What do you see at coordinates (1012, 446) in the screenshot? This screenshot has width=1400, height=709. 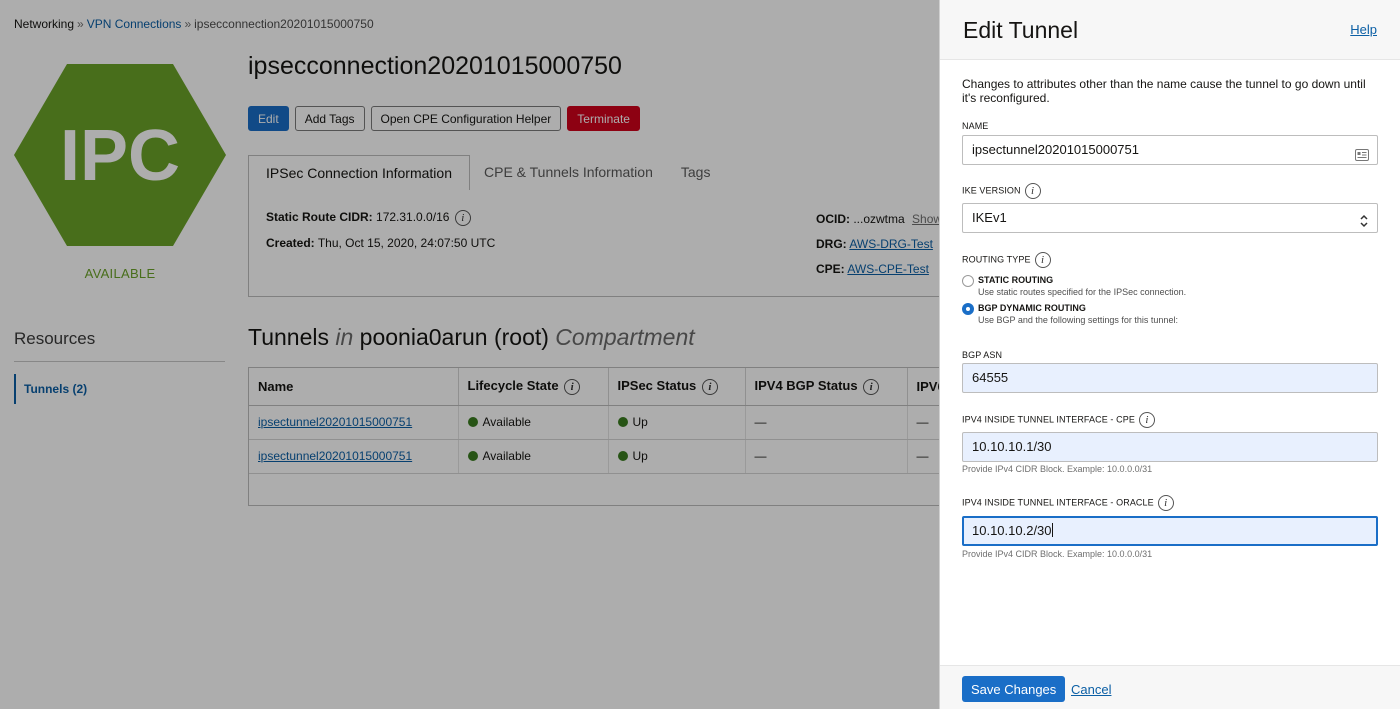 I see `cpe-interface-value: 10.10.10.1/30` at bounding box center [1012, 446].